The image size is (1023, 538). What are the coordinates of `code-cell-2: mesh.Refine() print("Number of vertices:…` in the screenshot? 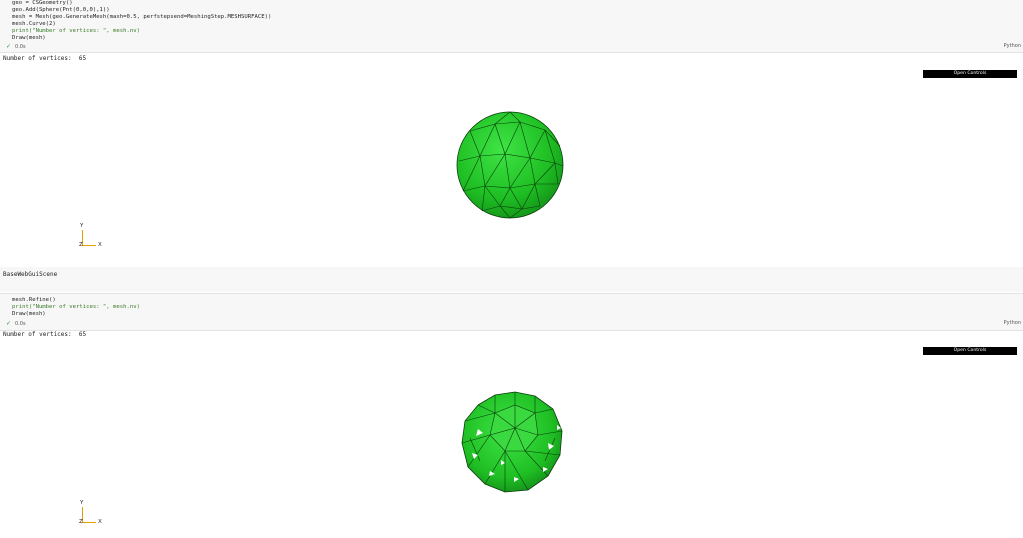 It's located at (511, 312).